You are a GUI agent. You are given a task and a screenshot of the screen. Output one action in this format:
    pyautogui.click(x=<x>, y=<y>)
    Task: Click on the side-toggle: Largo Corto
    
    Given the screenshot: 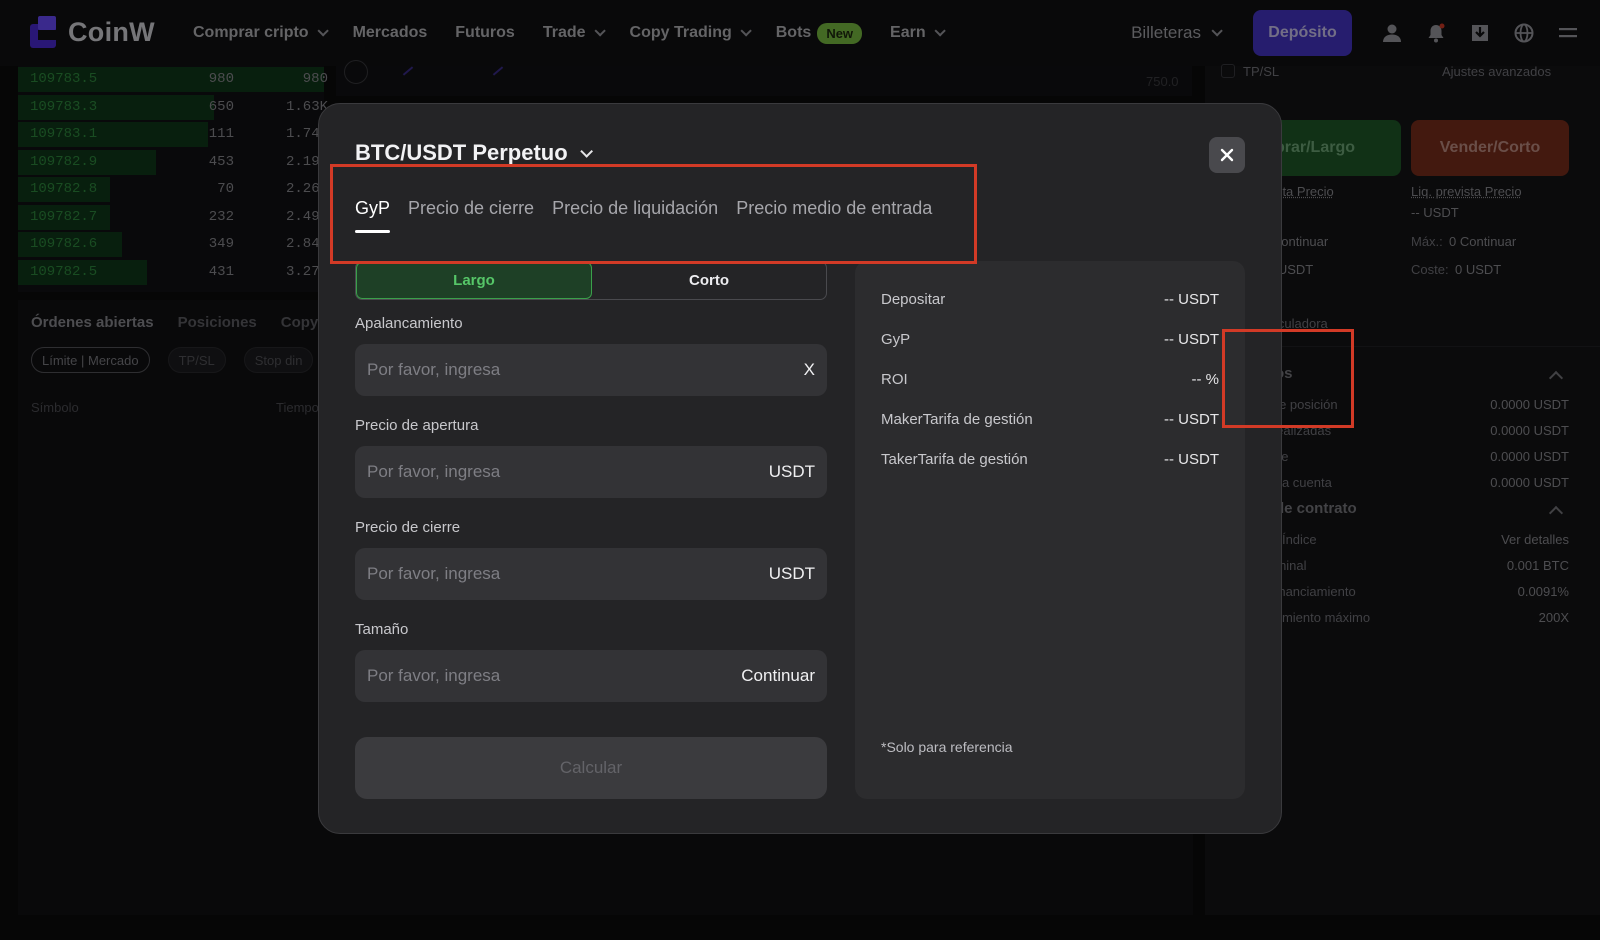 What is the action you would take?
    pyautogui.click(x=591, y=280)
    